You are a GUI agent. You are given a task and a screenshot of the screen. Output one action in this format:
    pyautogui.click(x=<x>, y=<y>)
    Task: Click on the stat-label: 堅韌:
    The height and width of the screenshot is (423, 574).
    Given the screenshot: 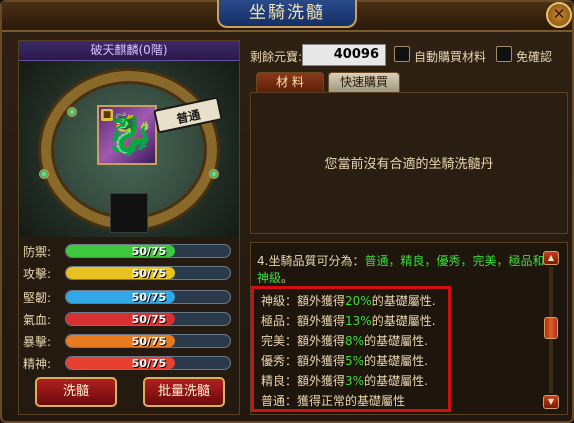 What is the action you would take?
    pyautogui.click(x=37, y=298)
    